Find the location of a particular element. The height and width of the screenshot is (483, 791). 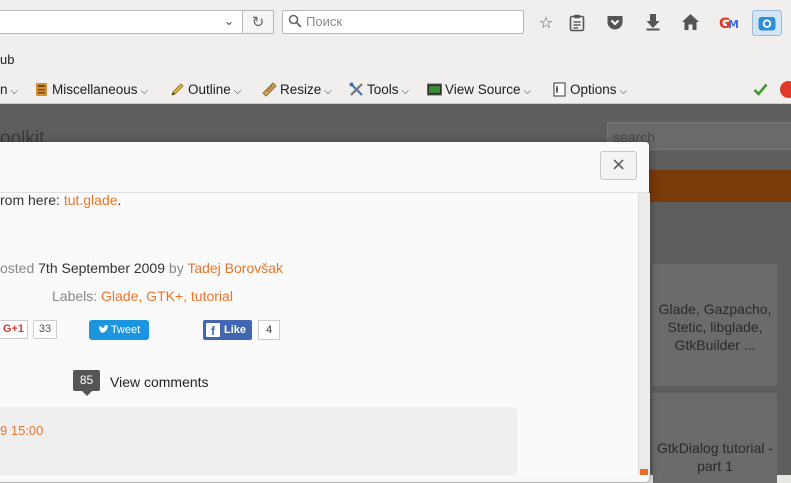

devbar-menu-label: Tools is located at coordinates (383, 89).